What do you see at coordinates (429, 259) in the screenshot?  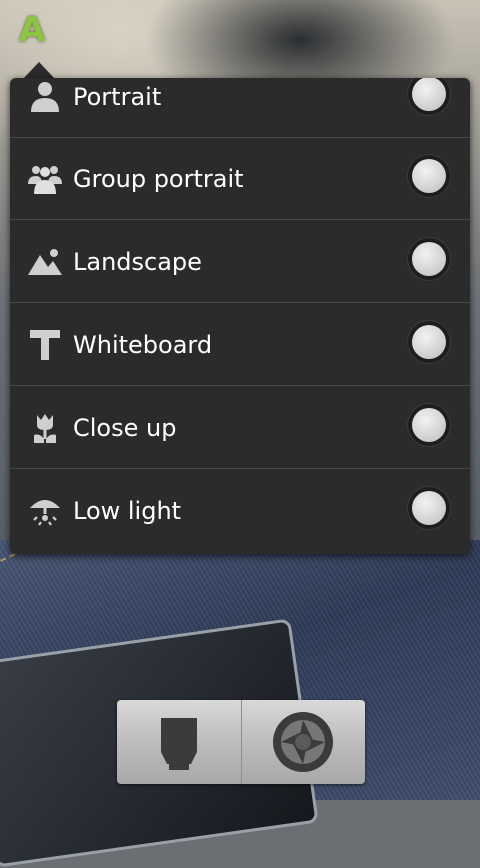 I see `scene-radio-landscape` at bounding box center [429, 259].